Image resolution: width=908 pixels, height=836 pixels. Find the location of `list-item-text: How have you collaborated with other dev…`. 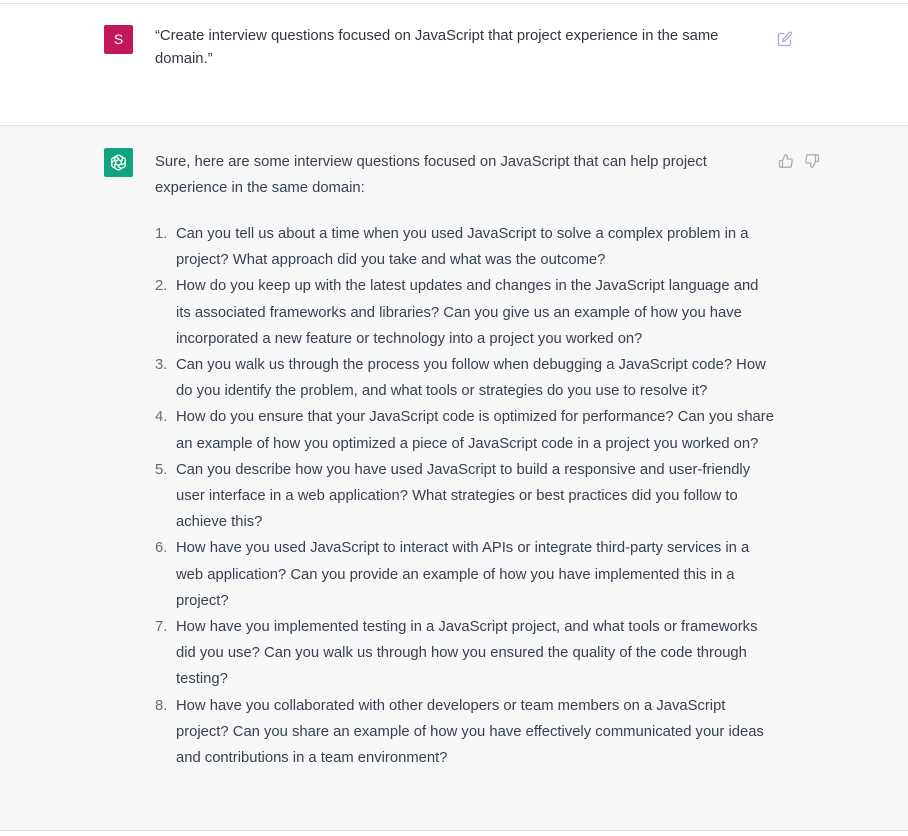

list-item-text: How have you collaborated with other dev… is located at coordinates (470, 732).